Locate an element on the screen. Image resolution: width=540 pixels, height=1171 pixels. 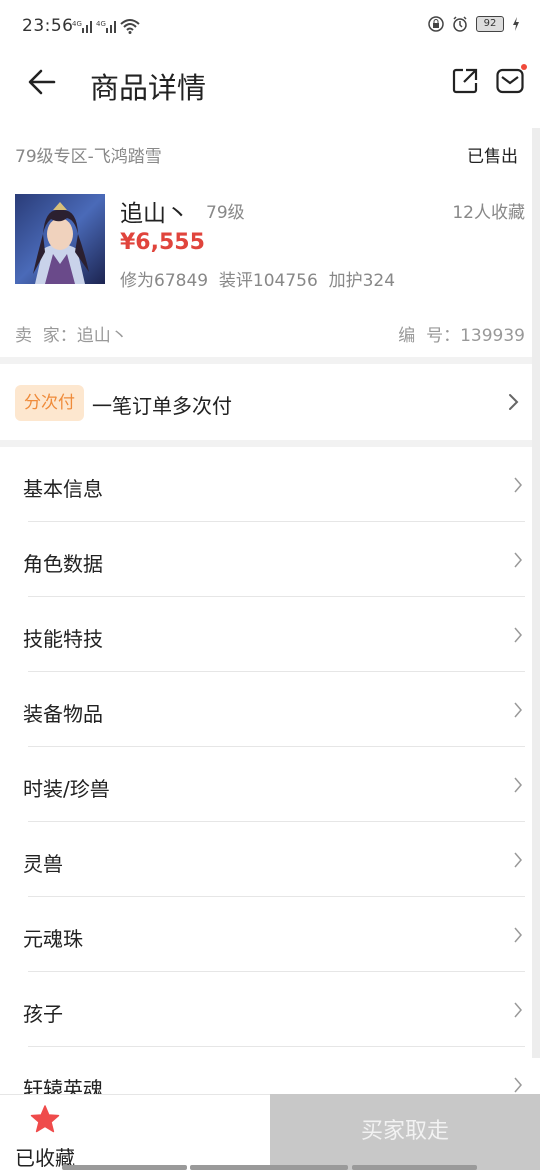
status-time: 23:56 is located at coordinates (48, 26).